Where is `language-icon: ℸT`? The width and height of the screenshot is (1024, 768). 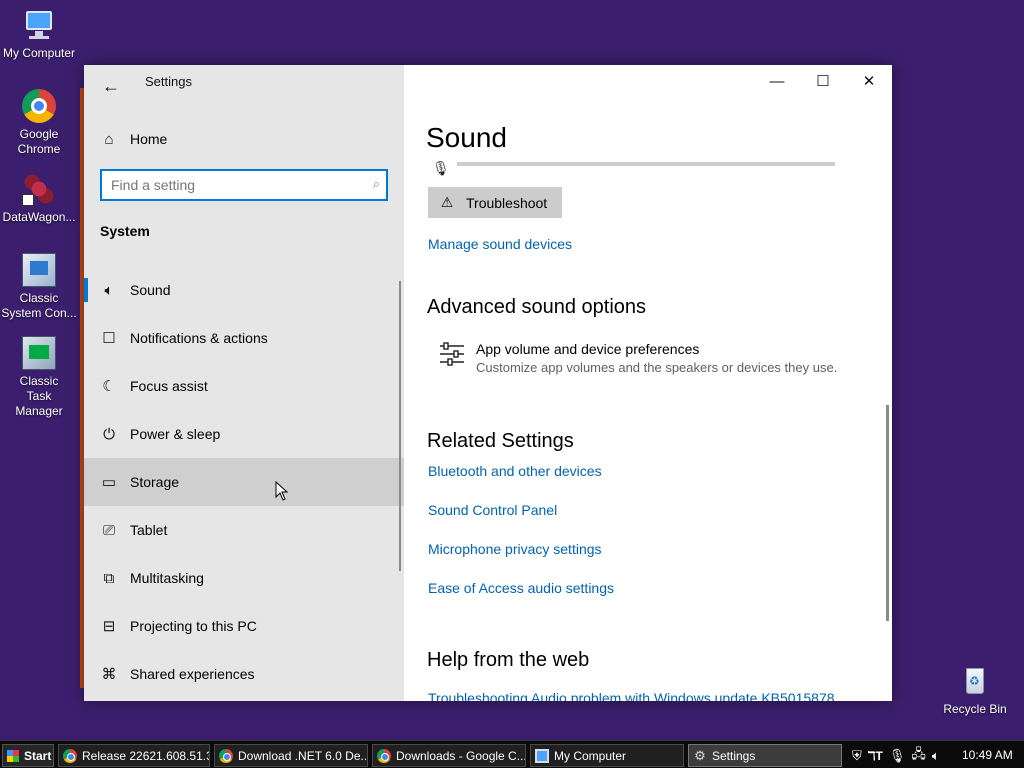
language-icon: ℸT is located at coordinates (875, 756).